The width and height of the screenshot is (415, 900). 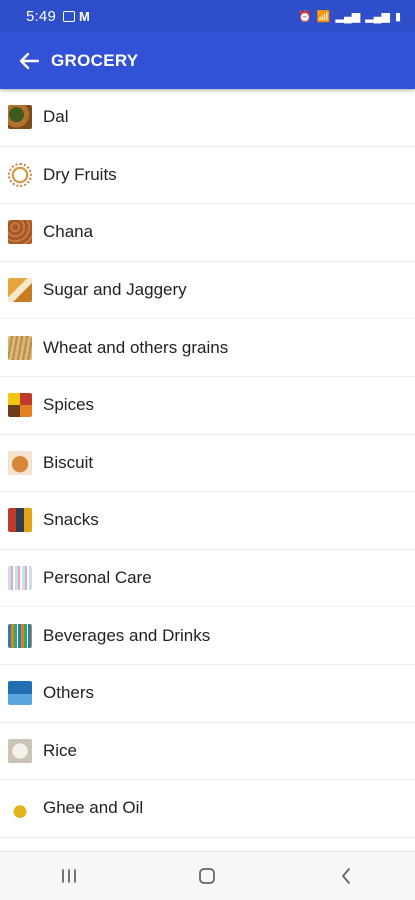 I want to click on list-item-ghee-oil: Ghee and Oil, so click(x=207, y=809).